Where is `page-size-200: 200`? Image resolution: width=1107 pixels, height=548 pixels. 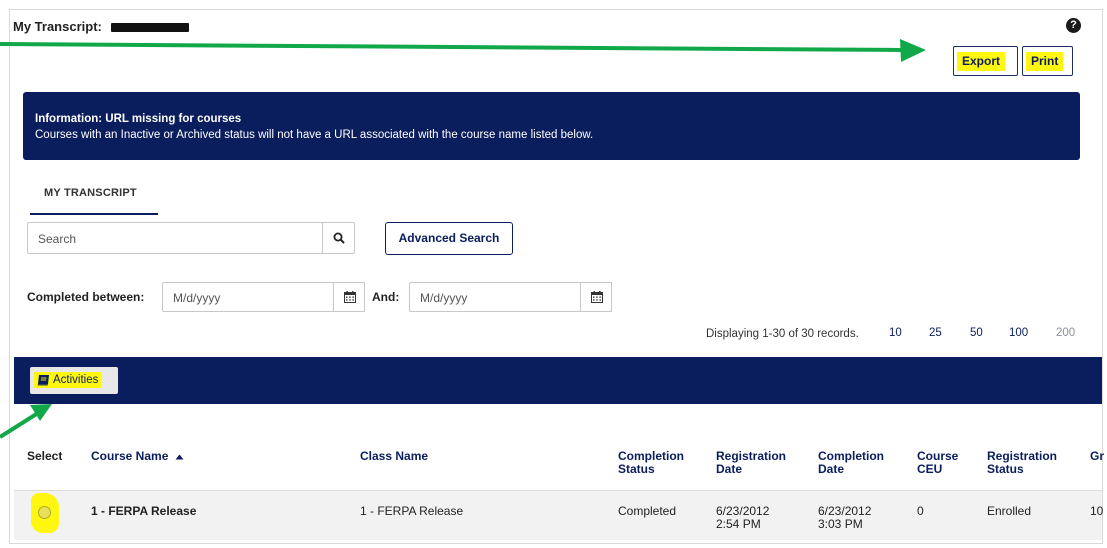
page-size-200: 200 is located at coordinates (1066, 333).